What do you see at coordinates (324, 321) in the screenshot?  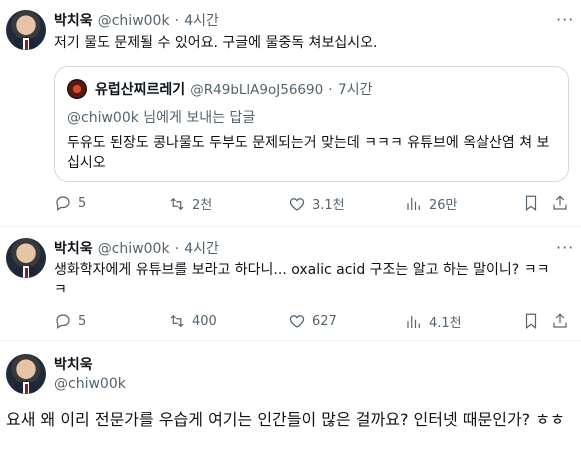 I see `like-count: 627` at bounding box center [324, 321].